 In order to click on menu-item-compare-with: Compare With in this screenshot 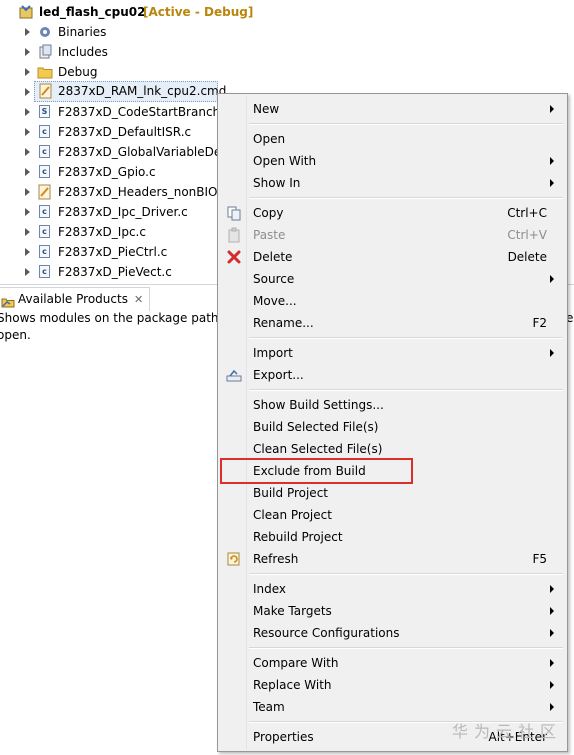, I will do `click(392, 663)`.